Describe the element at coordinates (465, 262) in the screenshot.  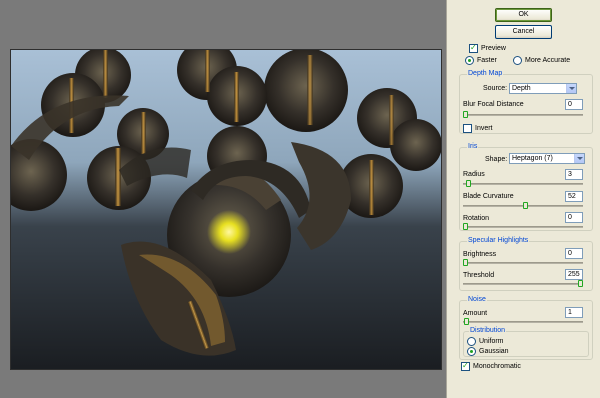
I see `brightness-slider` at that location.